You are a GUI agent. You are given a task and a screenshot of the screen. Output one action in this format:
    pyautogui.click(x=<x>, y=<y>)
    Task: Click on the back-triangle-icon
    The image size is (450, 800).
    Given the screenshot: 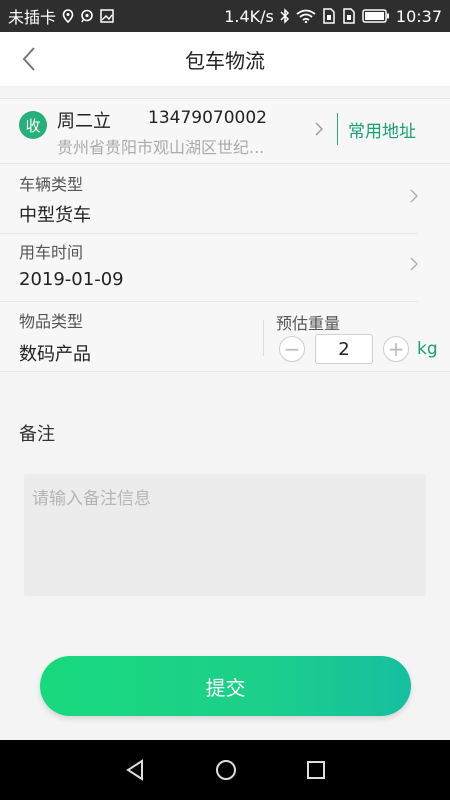 What is the action you would take?
    pyautogui.click(x=135, y=770)
    